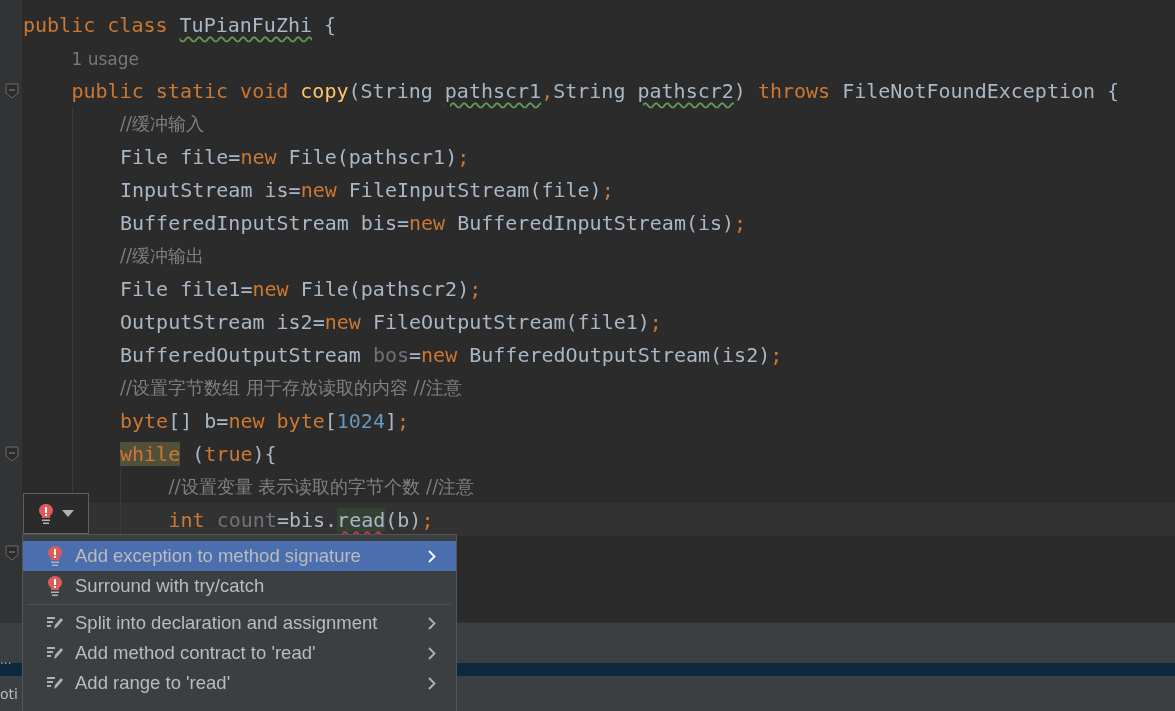 Image resolution: width=1175 pixels, height=711 pixels. What do you see at coordinates (433, 222) in the screenshot?
I see `code-line: BufferedInputStream bis=new BufferedInputStream(is);` at bounding box center [433, 222].